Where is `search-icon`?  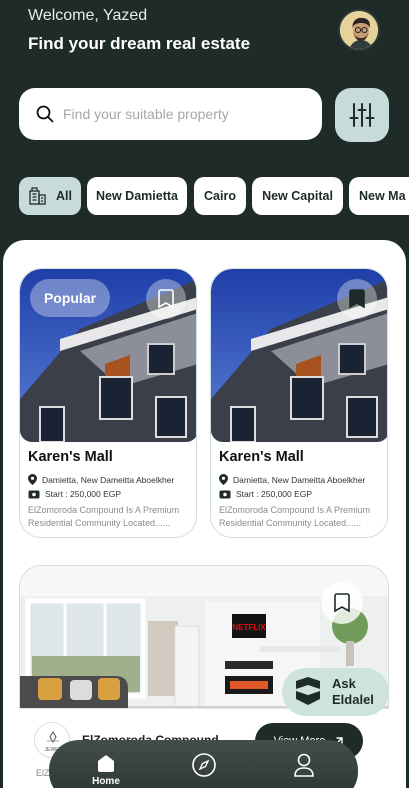 search-icon is located at coordinates (45, 114).